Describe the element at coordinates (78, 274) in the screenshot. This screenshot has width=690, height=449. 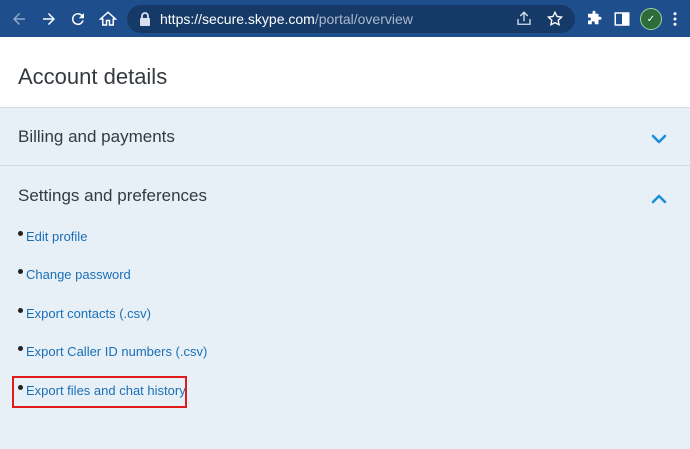
I see `link-change-password-label: Change password` at that location.